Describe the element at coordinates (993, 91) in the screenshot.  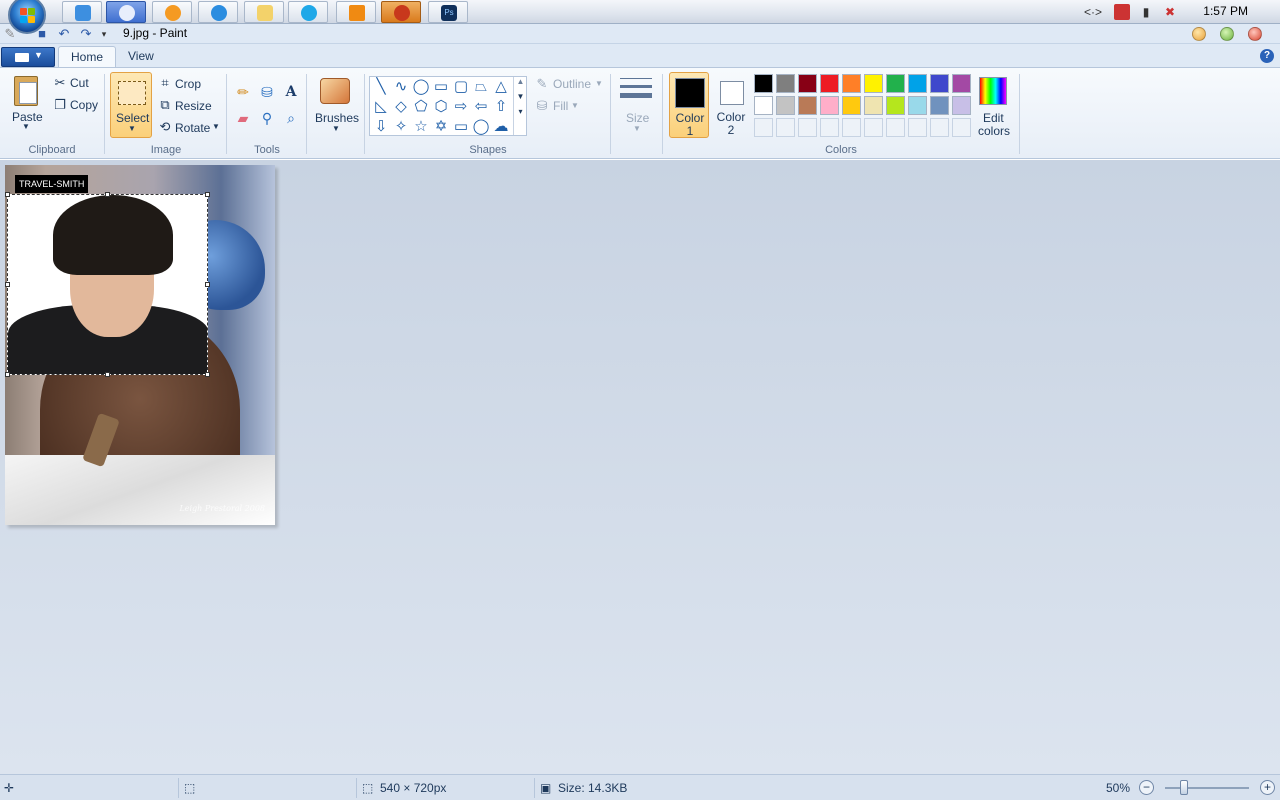
I see `edit-colors-button` at that location.